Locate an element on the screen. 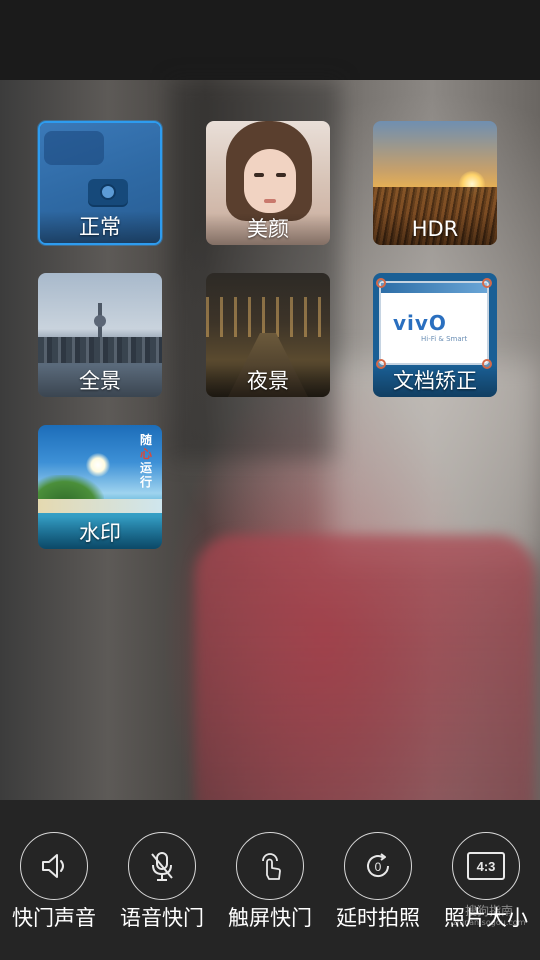 The height and width of the screenshot is (960, 540). mode-doc-correction: vivO Hi-Fi & Smart 文档矫正 is located at coordinates (435, 335).